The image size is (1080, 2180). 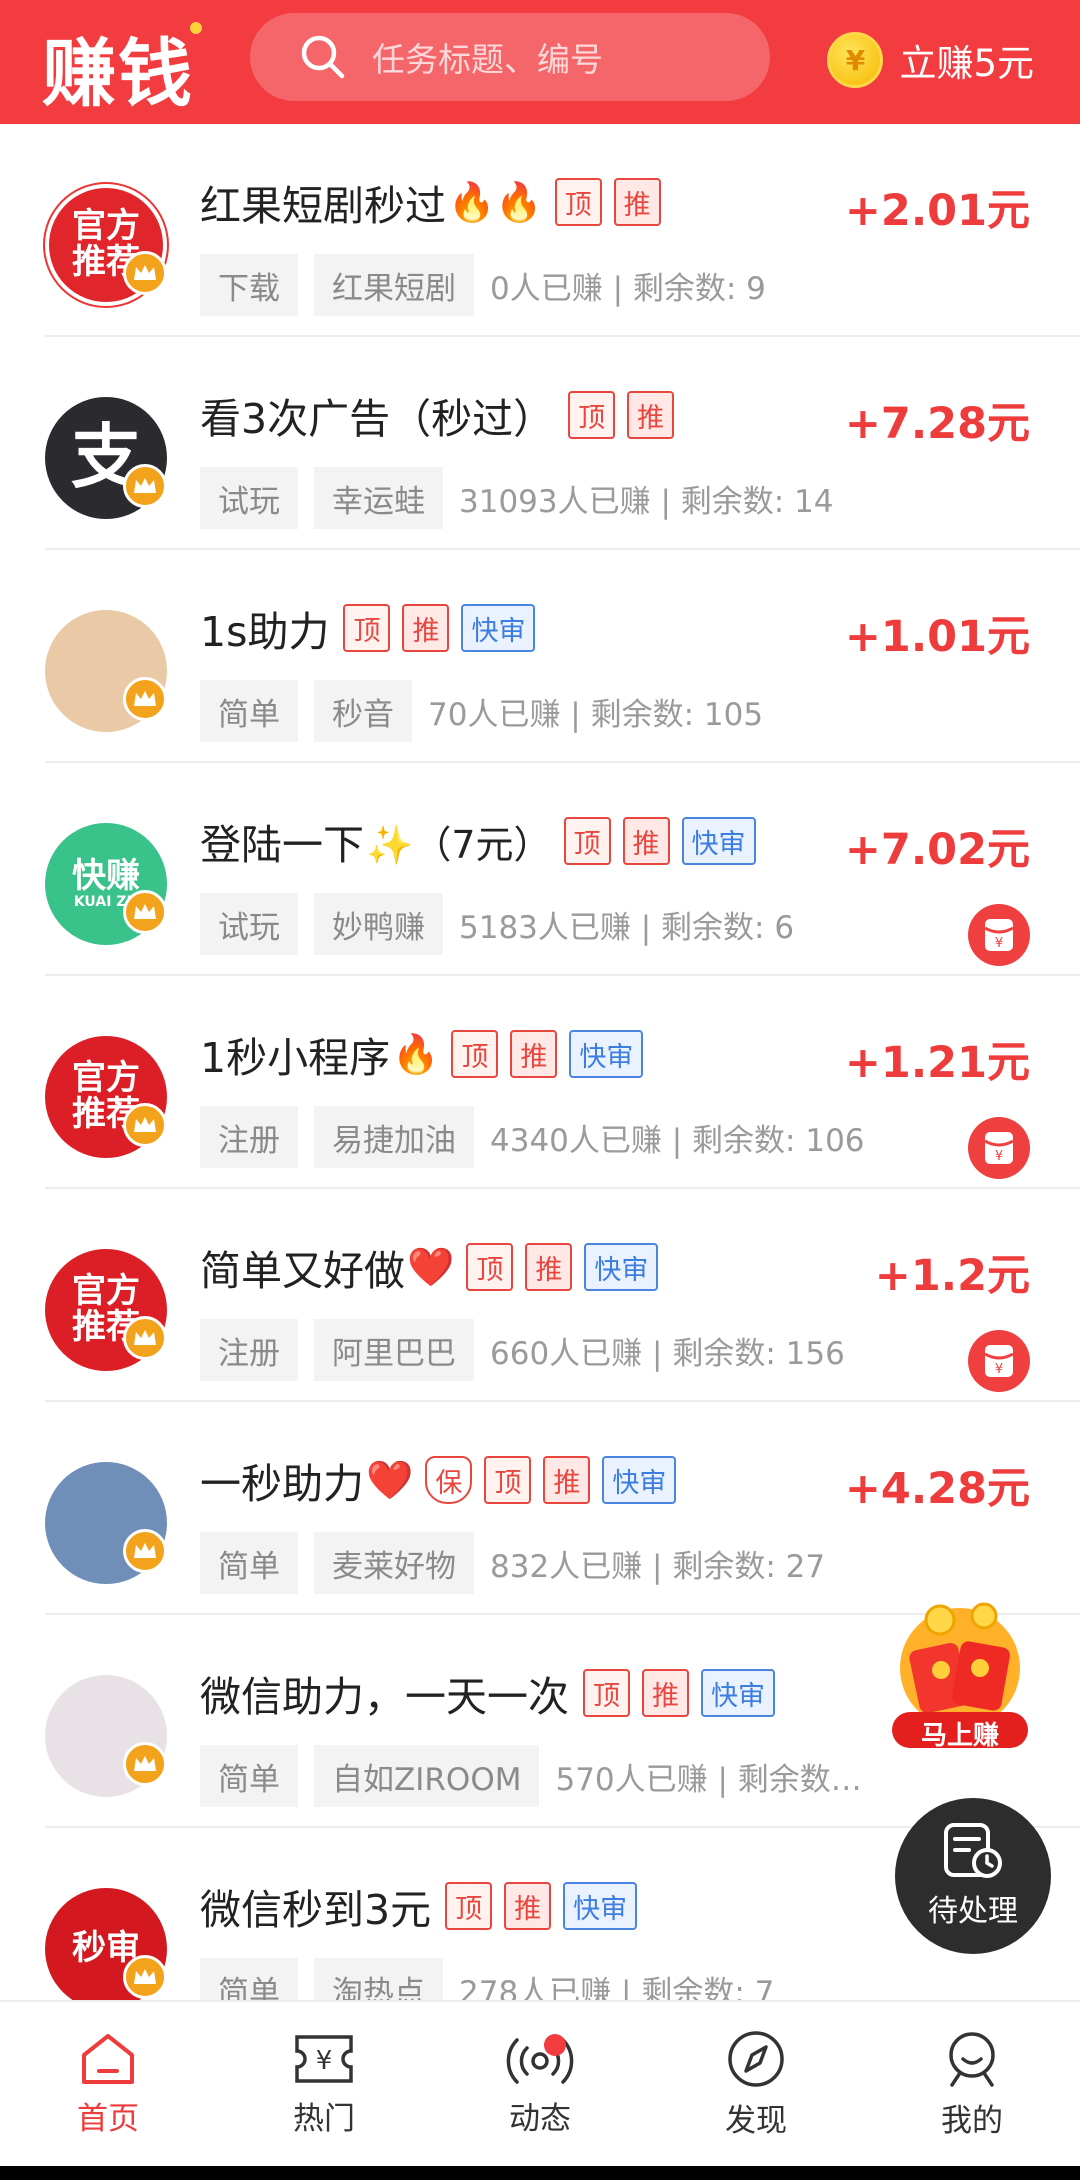 What do you see at coordinates (658, 1566) in the screenshot?
I see `task-stats: 832人已赚 | 剩余数: 27` at bounding box center [658, 1566].